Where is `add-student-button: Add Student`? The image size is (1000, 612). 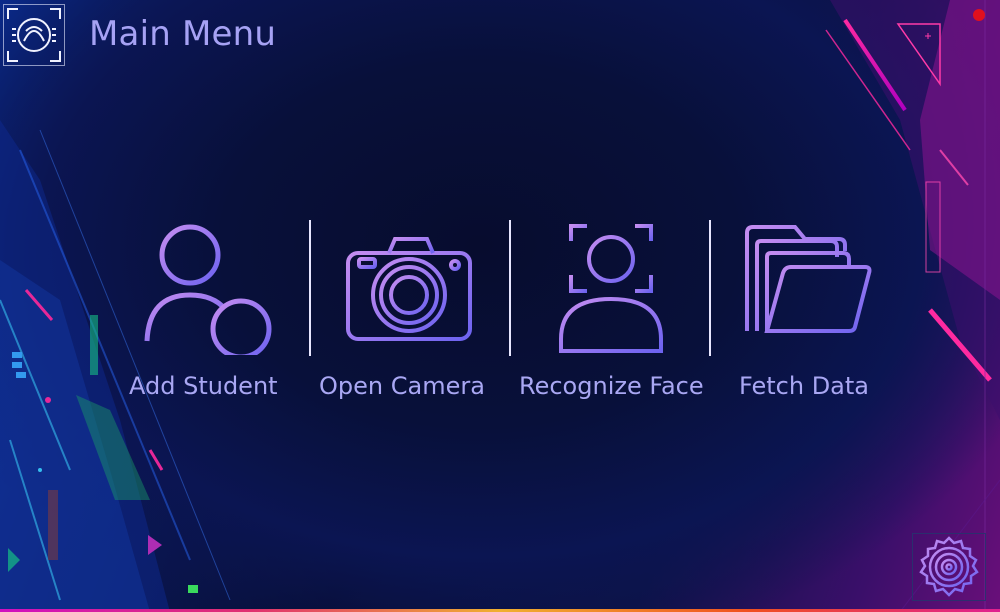
add-student-button: Add Student is located at coordinates (207, 315).